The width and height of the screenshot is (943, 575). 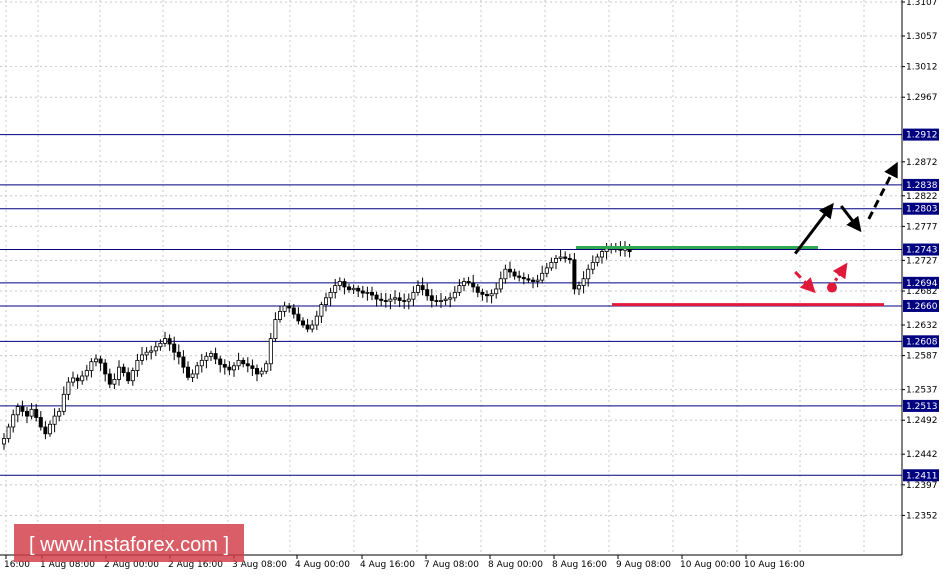 I want to click on watermark-text: [ www.instaforex.com ], so click(x=129, y=545).